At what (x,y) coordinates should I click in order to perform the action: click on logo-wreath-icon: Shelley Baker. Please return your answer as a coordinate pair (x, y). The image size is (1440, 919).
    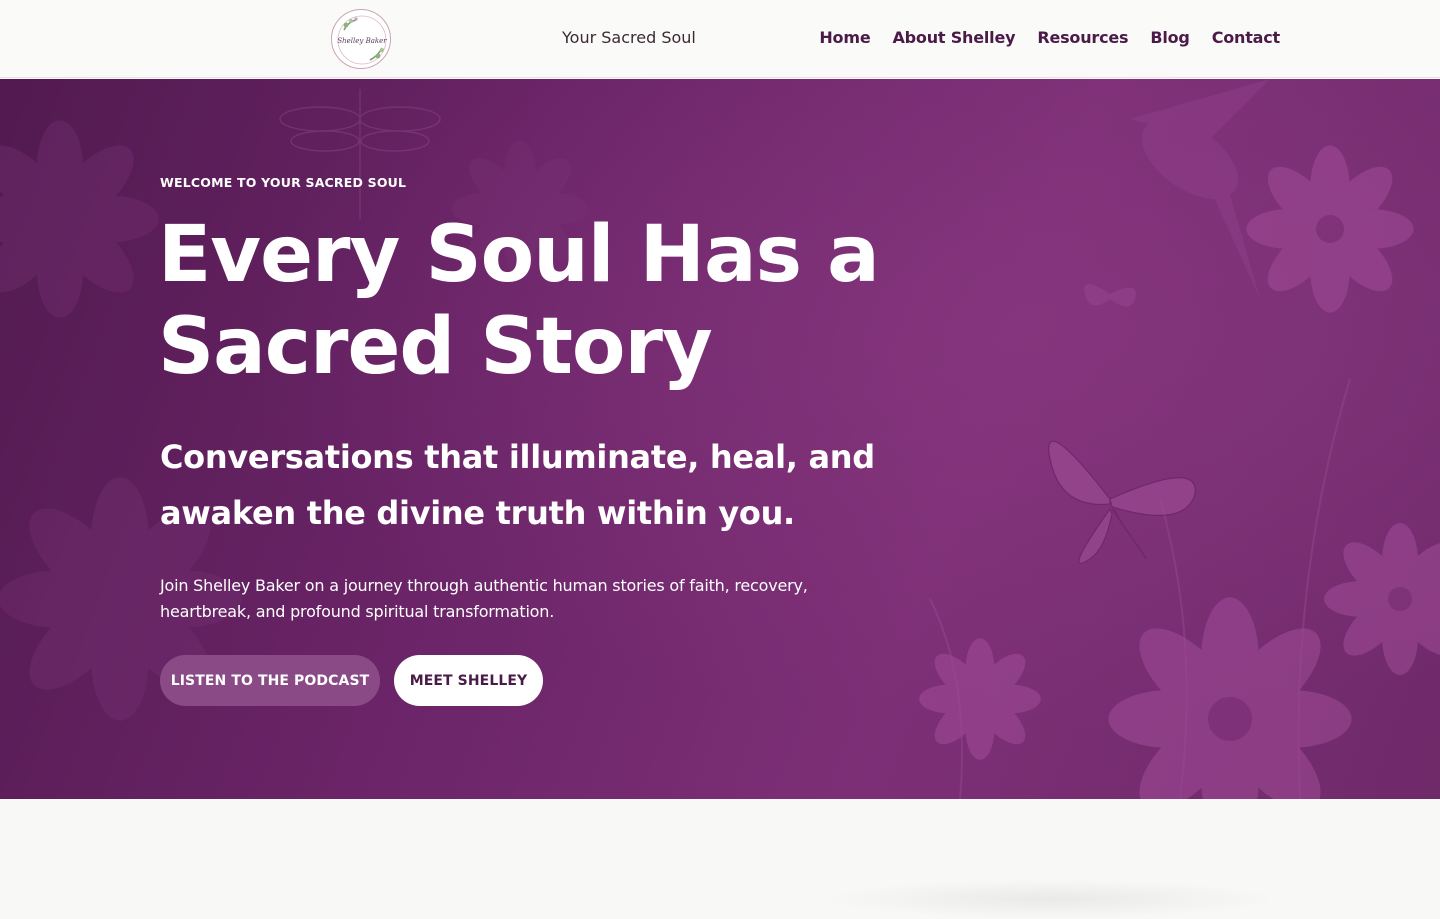
    Looking at the image, I should click on (362, 40).